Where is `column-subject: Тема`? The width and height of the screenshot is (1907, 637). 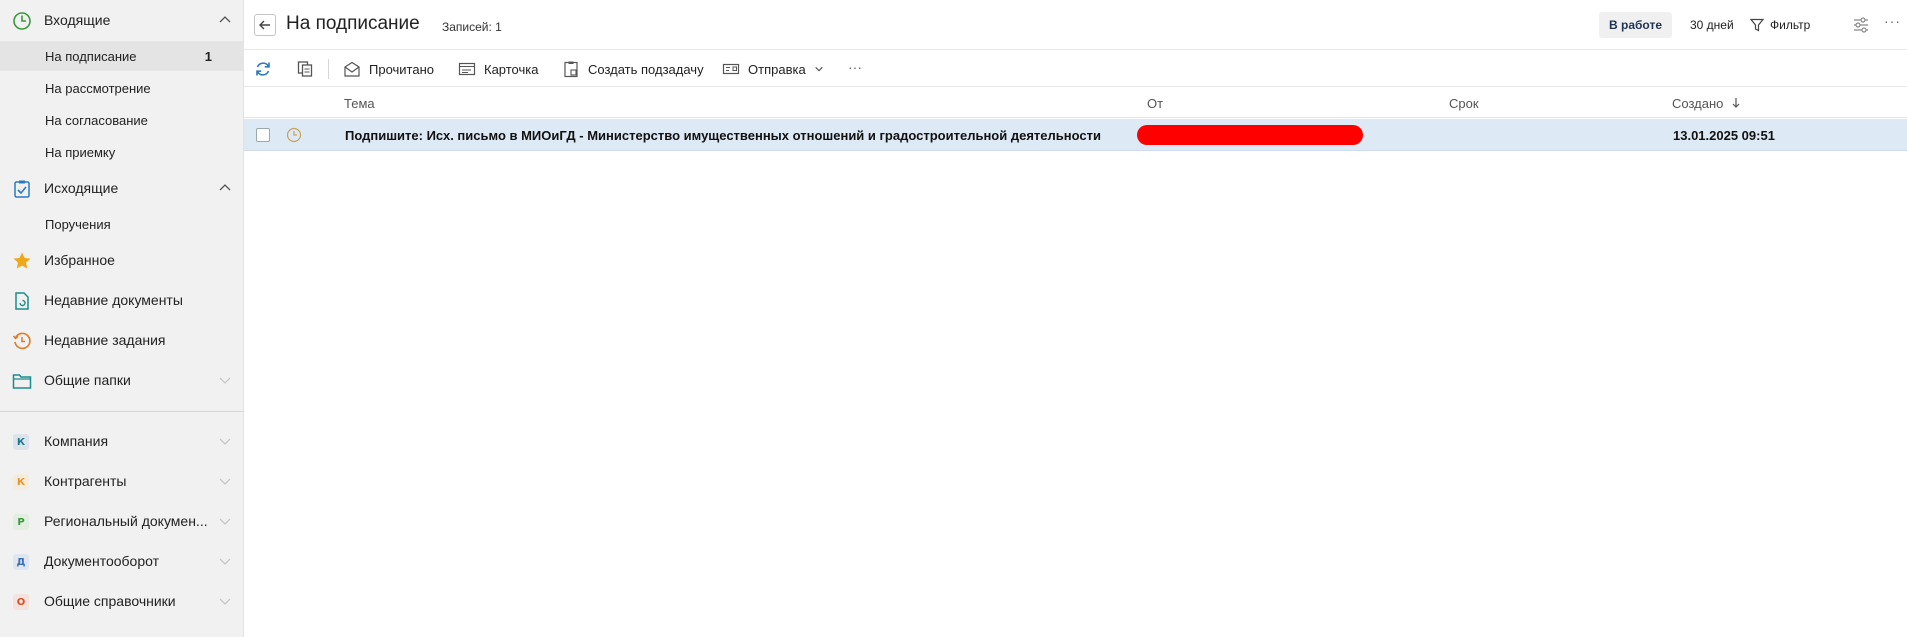 column-subject: Тема is located at coordinates (359, 103).